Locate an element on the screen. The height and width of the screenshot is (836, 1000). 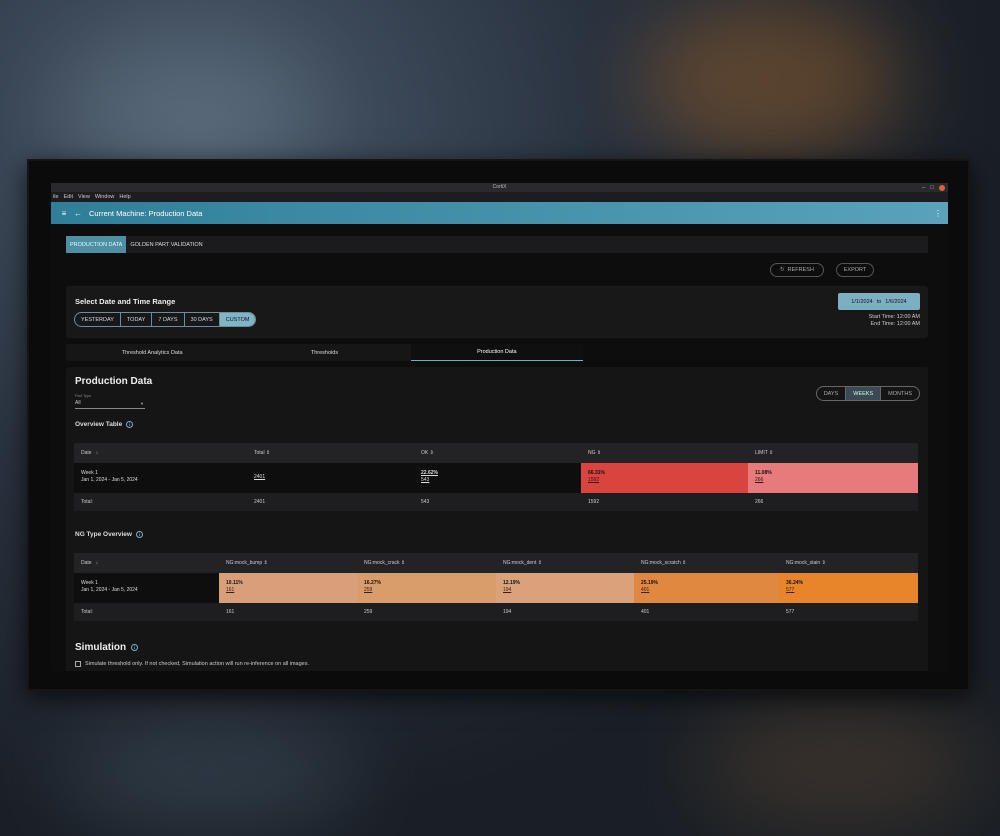
cell-crack: 16.27% 259 is located at coordinates (426, 588).